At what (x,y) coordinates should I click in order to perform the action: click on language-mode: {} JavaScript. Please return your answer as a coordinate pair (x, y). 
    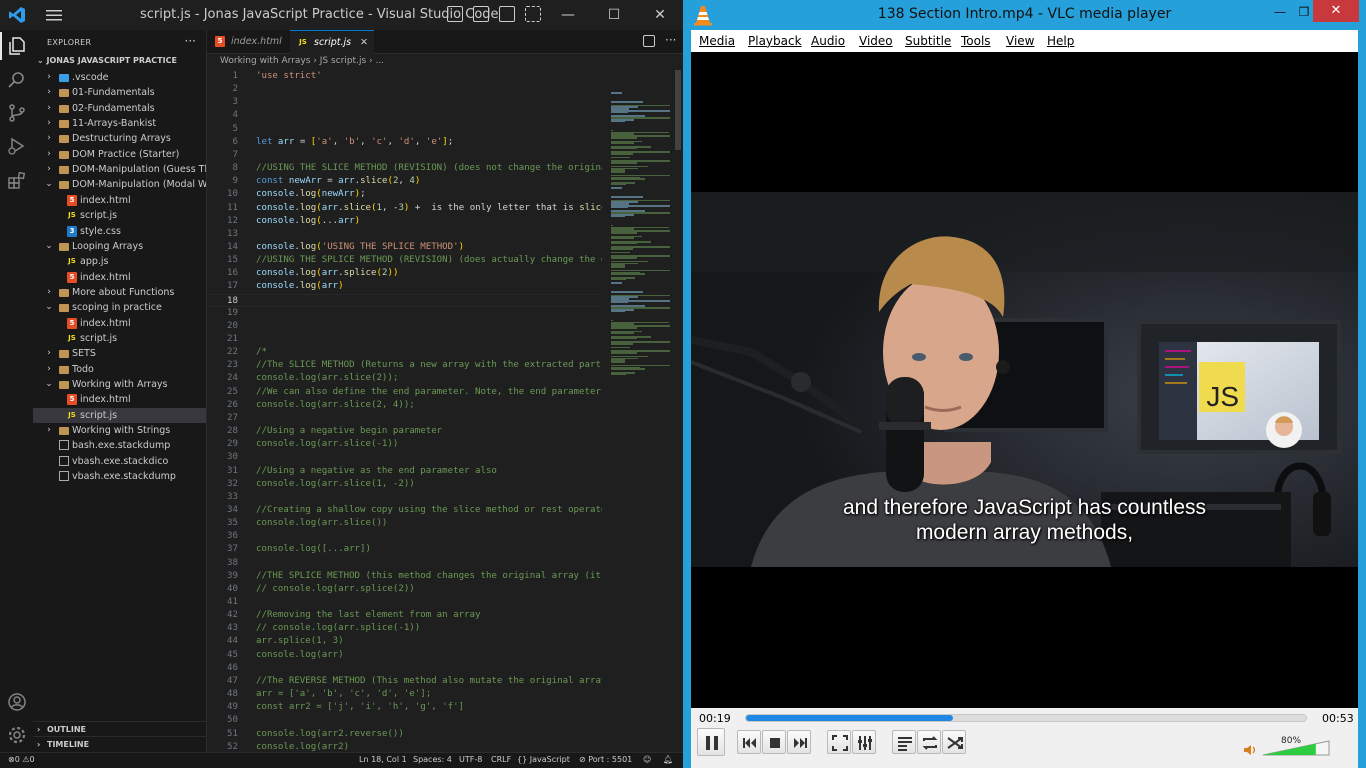
    Looking at the image, I should click on (543, 759).